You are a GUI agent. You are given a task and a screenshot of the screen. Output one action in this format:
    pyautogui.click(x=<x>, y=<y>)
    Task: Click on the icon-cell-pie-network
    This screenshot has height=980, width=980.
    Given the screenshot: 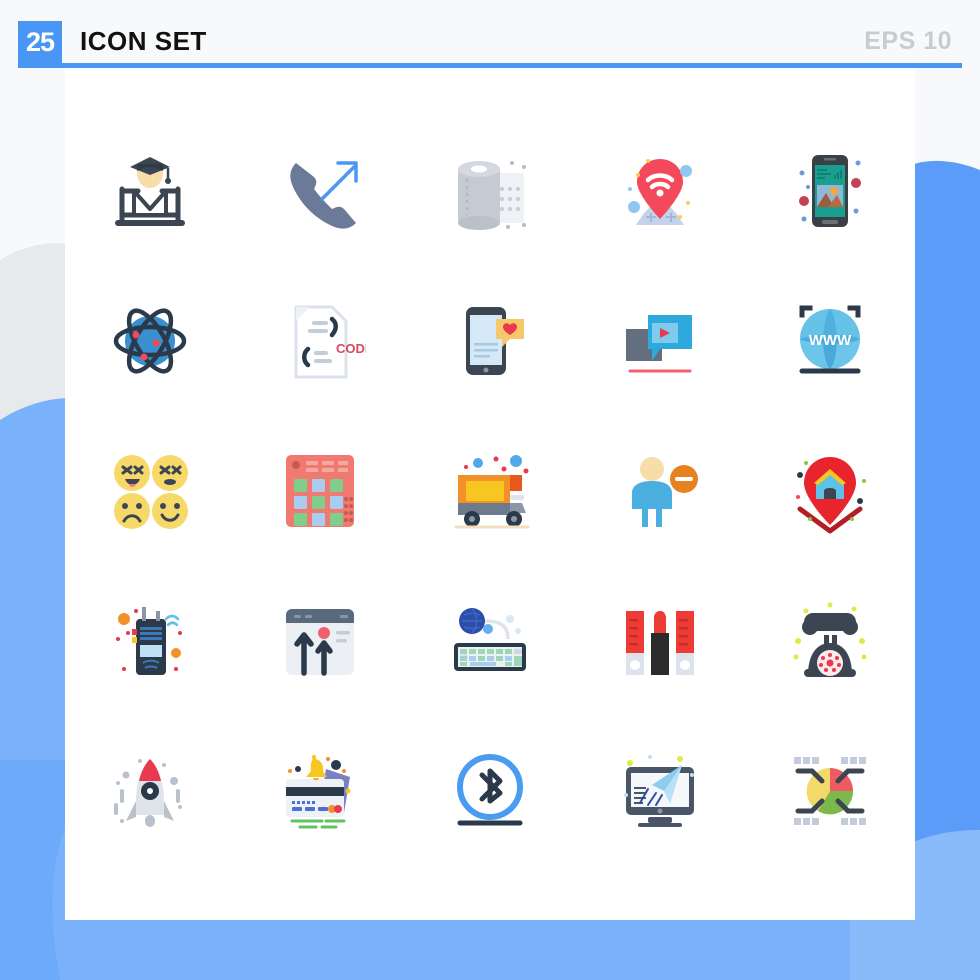 What is the action you would take?
    pyautogui.click(x=830, y=791)
    